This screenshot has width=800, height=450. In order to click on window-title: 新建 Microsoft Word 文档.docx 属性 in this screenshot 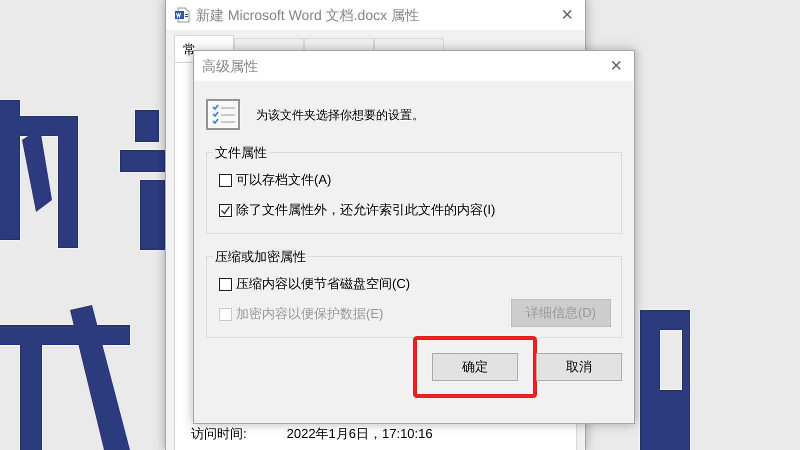, I will do `click(308, 15)`.